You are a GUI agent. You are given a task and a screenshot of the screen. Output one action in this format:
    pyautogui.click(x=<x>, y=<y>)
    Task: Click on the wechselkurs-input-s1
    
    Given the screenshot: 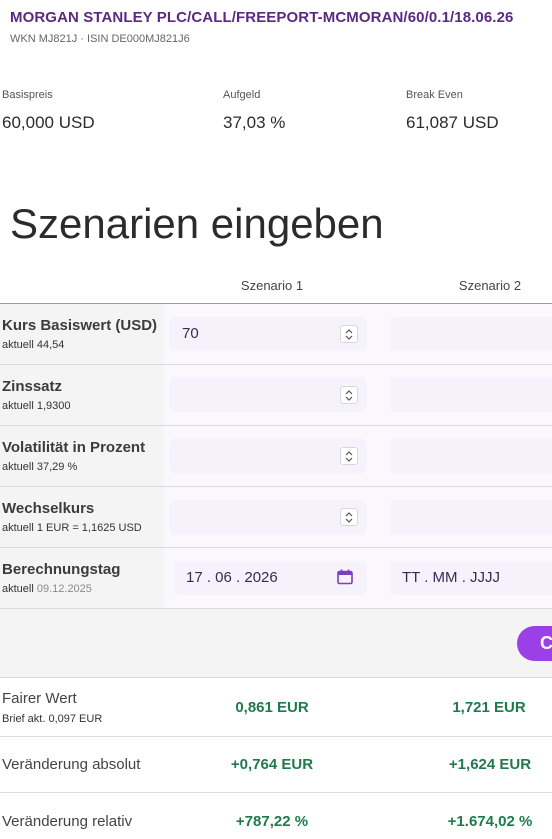 What is the action you would take?
    pyautogui.click(x=268, y=517)
    